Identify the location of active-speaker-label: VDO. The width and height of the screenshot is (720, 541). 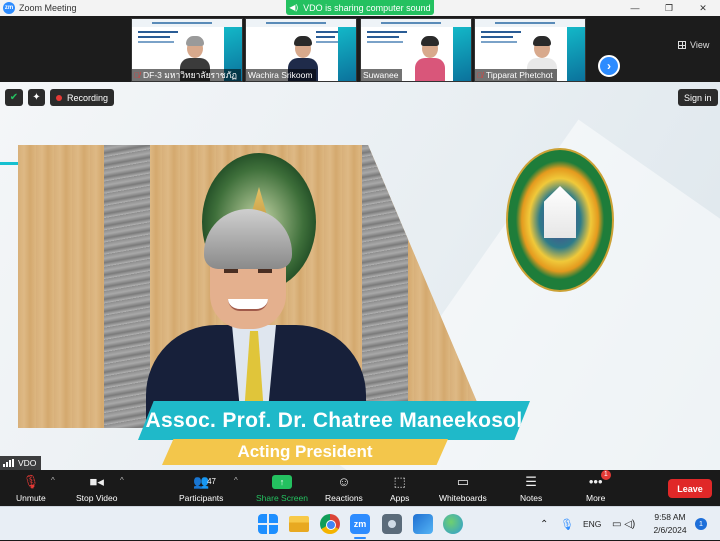
(21, 463).